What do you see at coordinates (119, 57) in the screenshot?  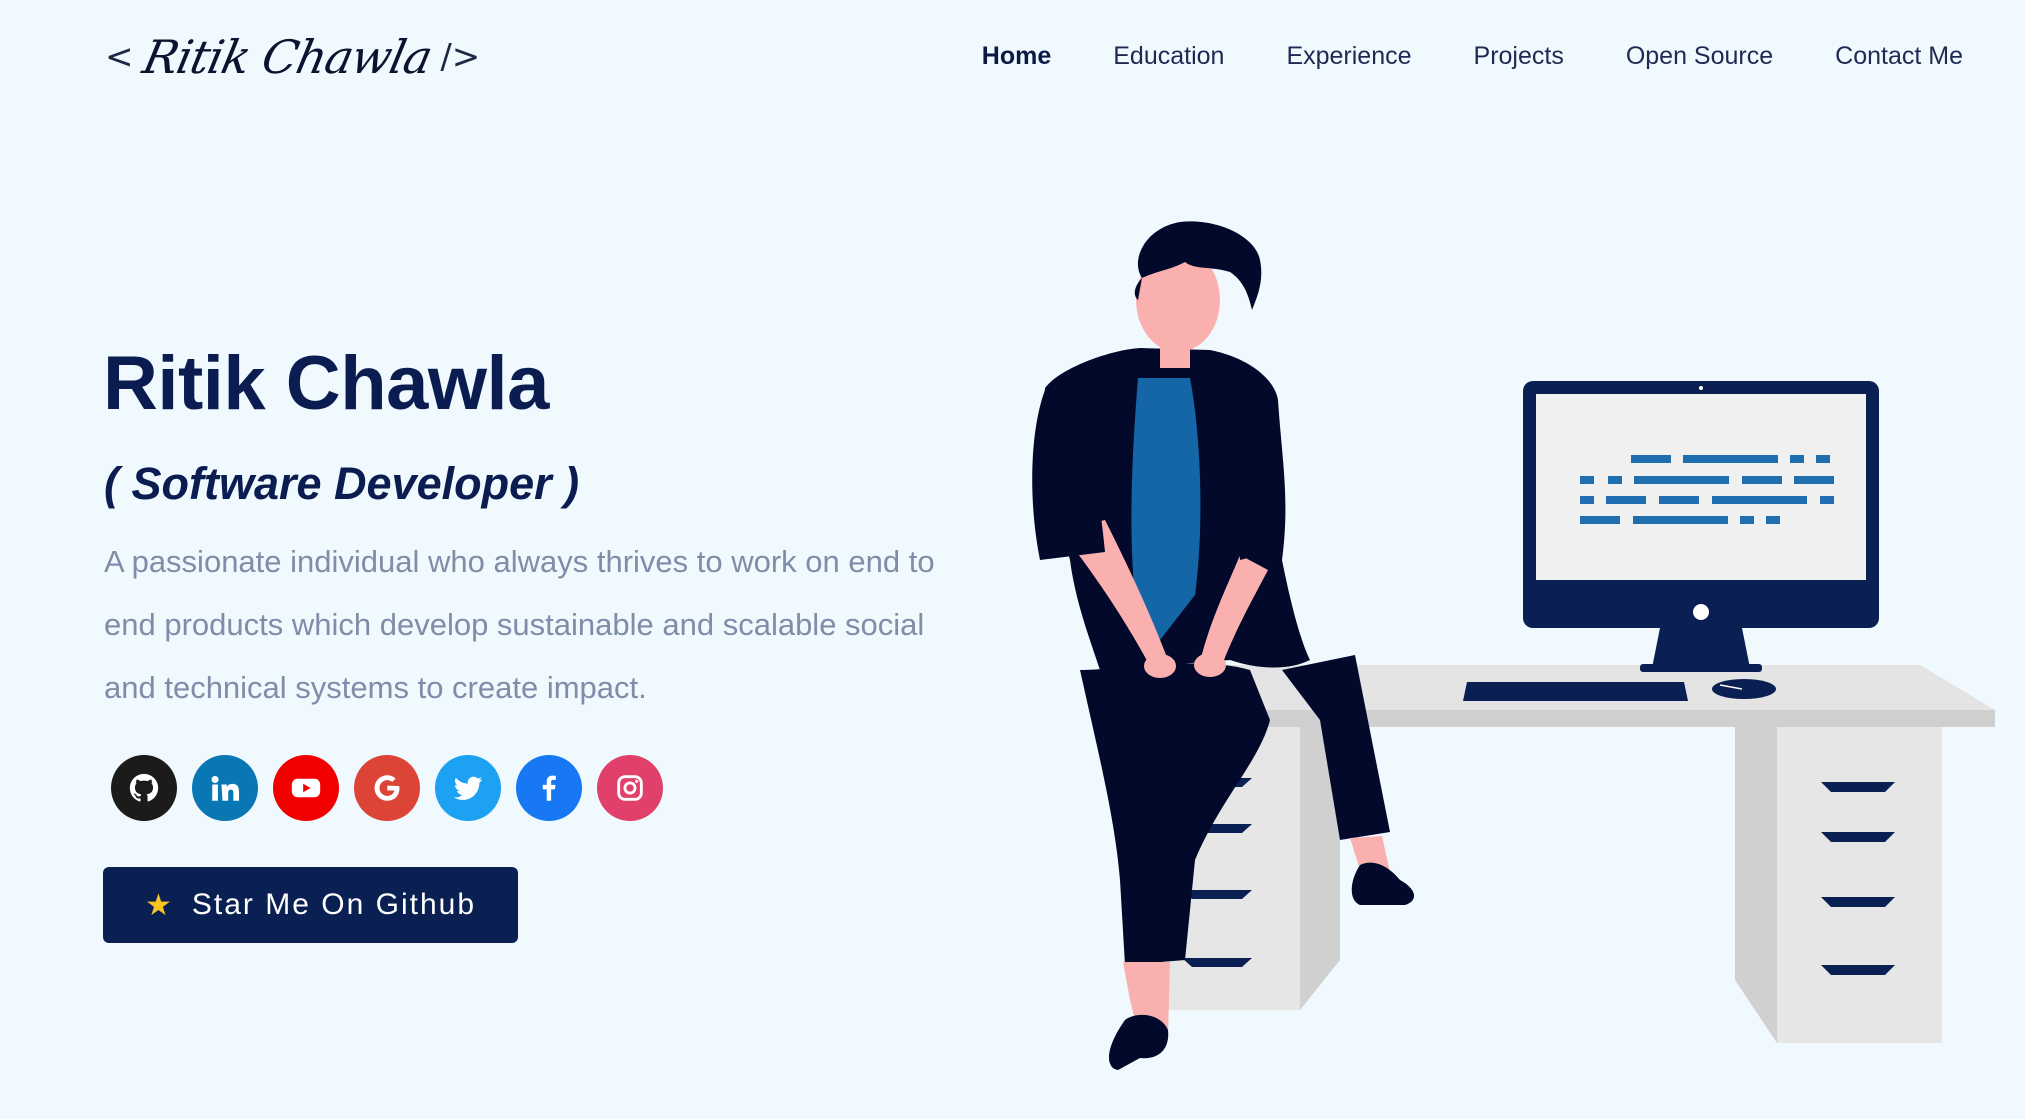 I see `logo-open-bracket: <` at bounding box center [119, 57].